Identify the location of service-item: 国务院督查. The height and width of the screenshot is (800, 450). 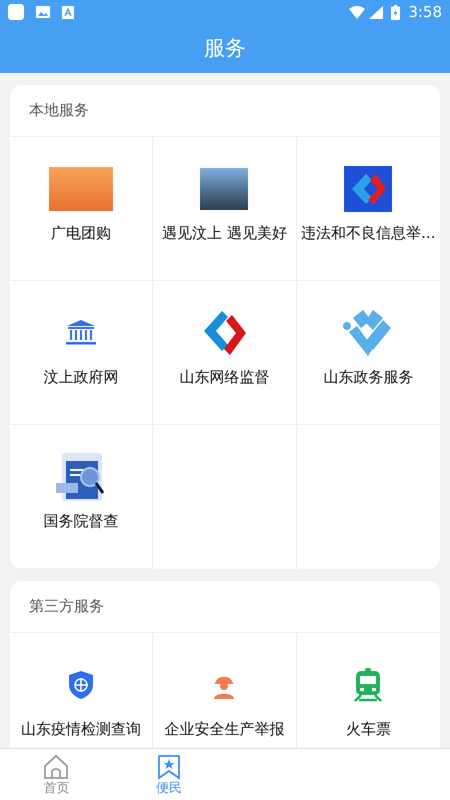
(81, 496).